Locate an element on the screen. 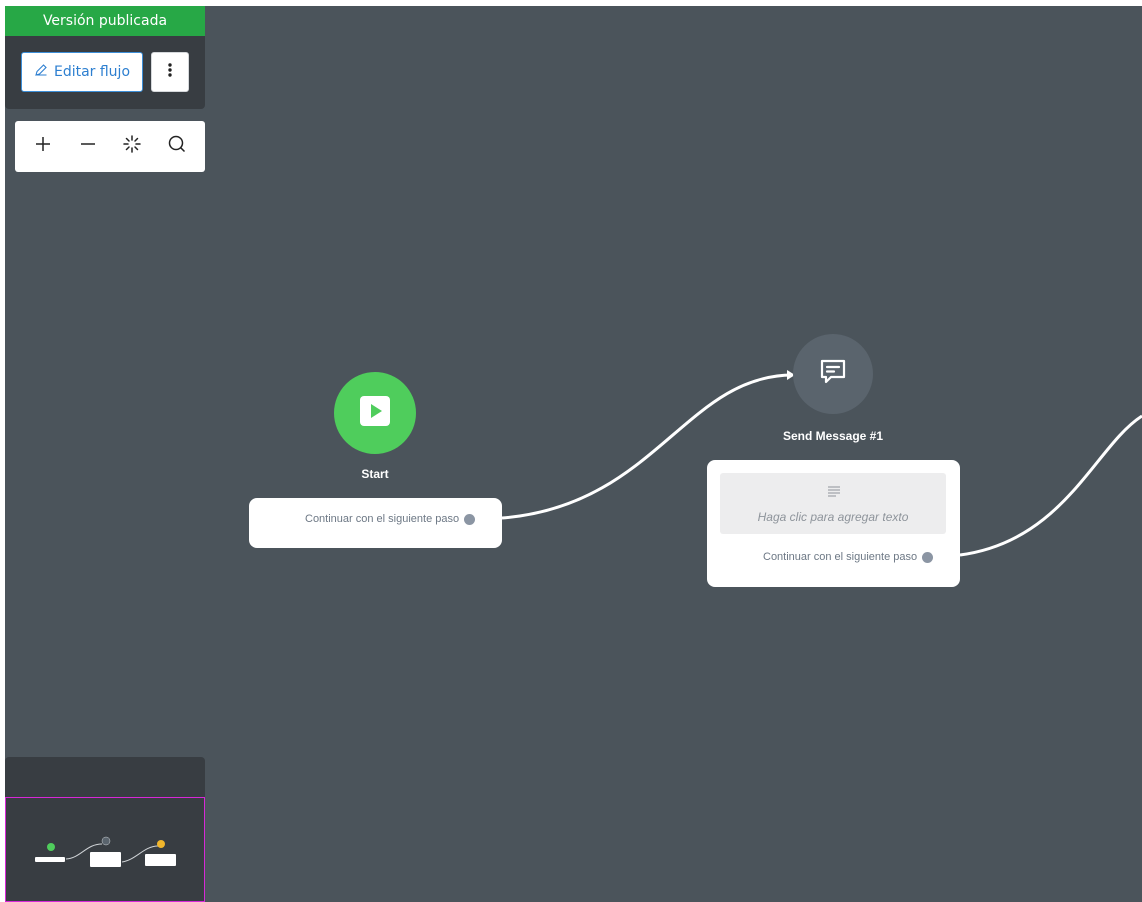 Image resolution: width=1142 pixels, height=902 pixels. start-node-title: Start is located at coordinates (375, 474).